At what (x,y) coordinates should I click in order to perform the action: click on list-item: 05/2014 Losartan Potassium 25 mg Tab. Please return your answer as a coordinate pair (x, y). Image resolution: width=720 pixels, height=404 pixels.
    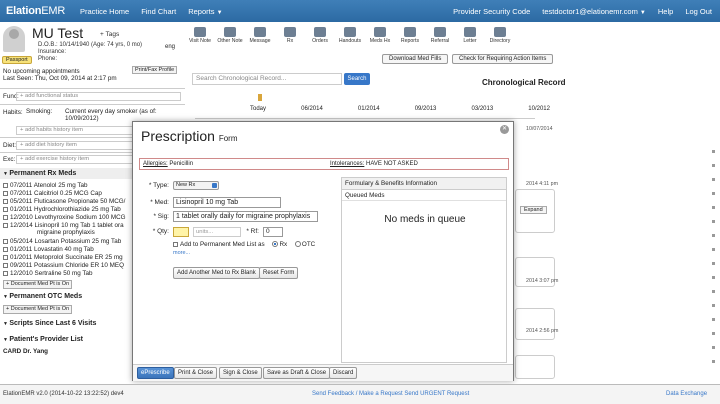
    Looking at the image, I should click on (62, 241).